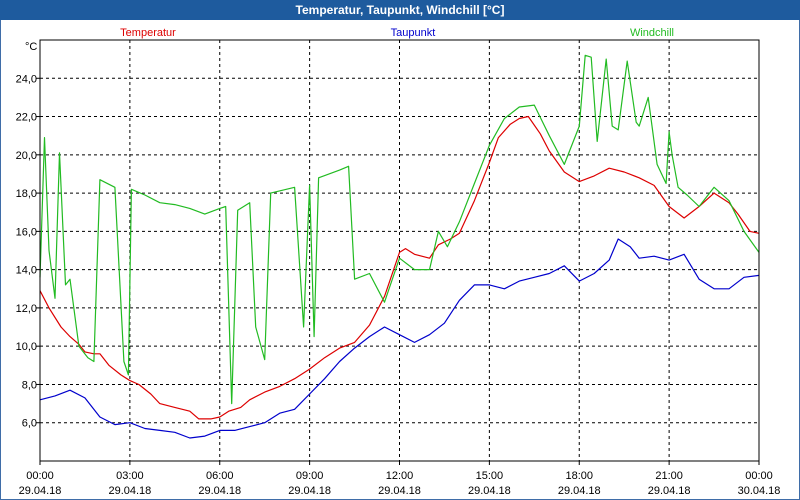 Image resolution: width=800 pixels, height=500 pixels. I want to click on legend: Temperatur Taupunkt Windchill, so click(397, 33).